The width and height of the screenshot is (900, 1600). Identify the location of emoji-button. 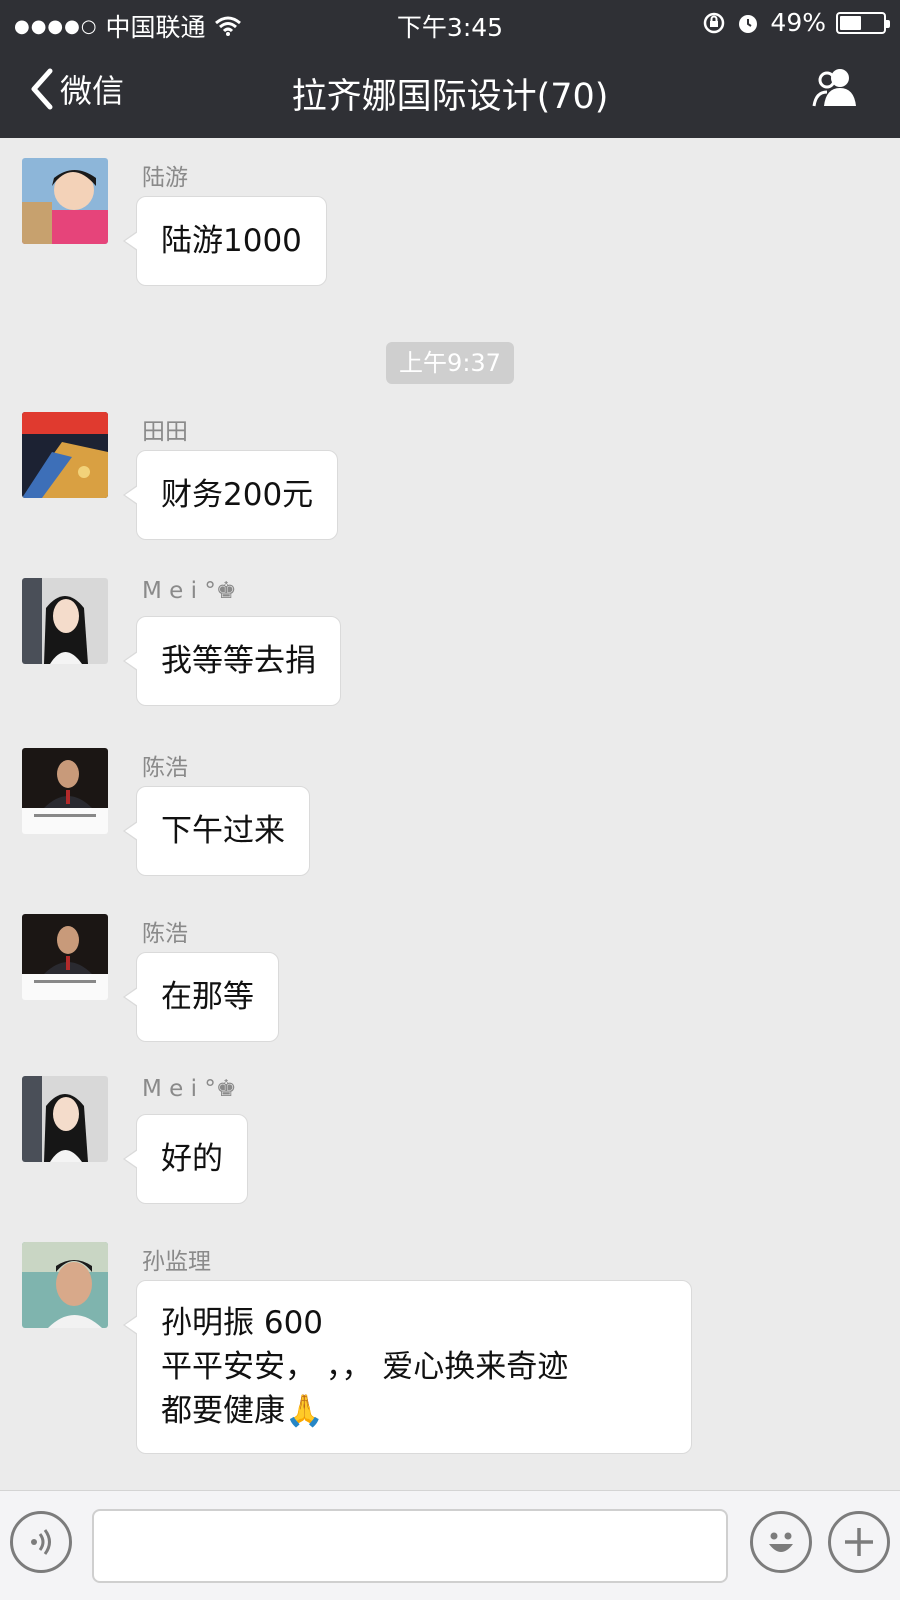
(781, 1542).